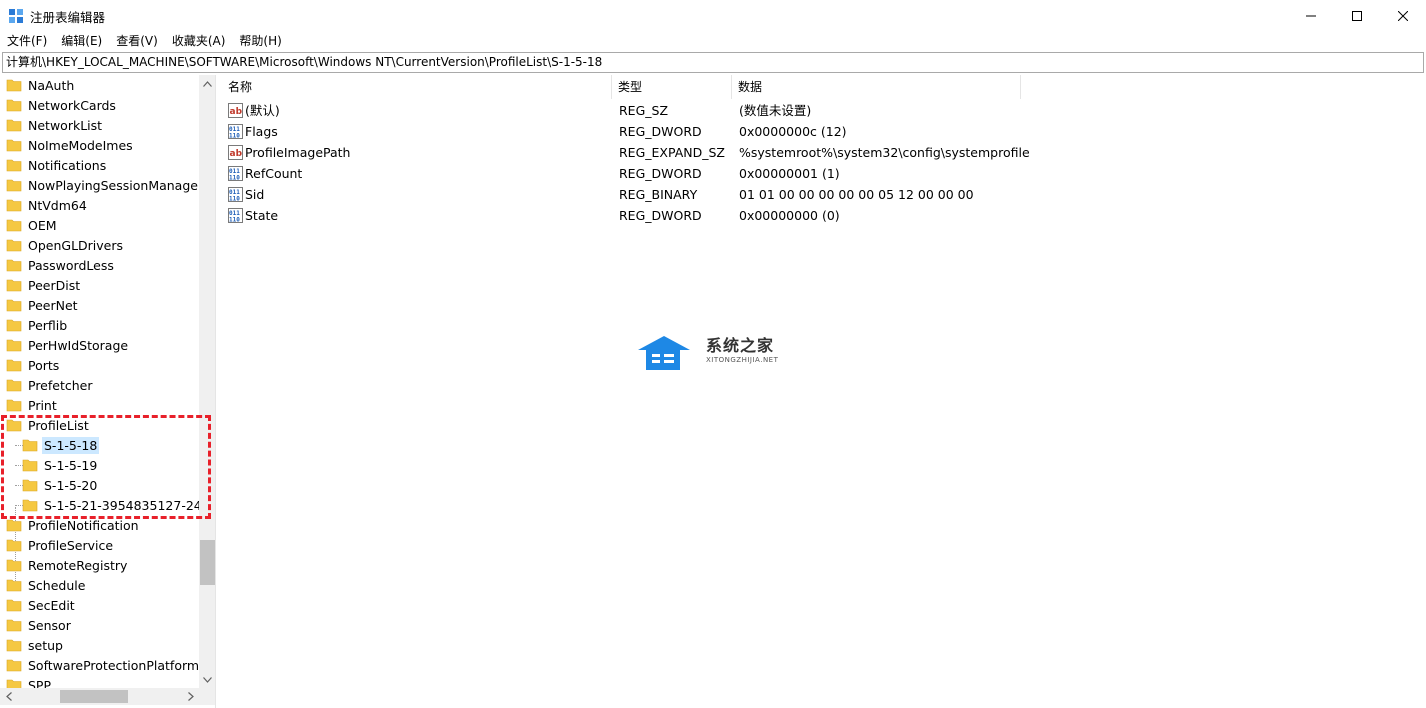 The height and width of the screenshot is (708, 1426). Describe the element at coordinates (40, 683) in the screenshot. I see `tree-item-label: SPP` at that location.